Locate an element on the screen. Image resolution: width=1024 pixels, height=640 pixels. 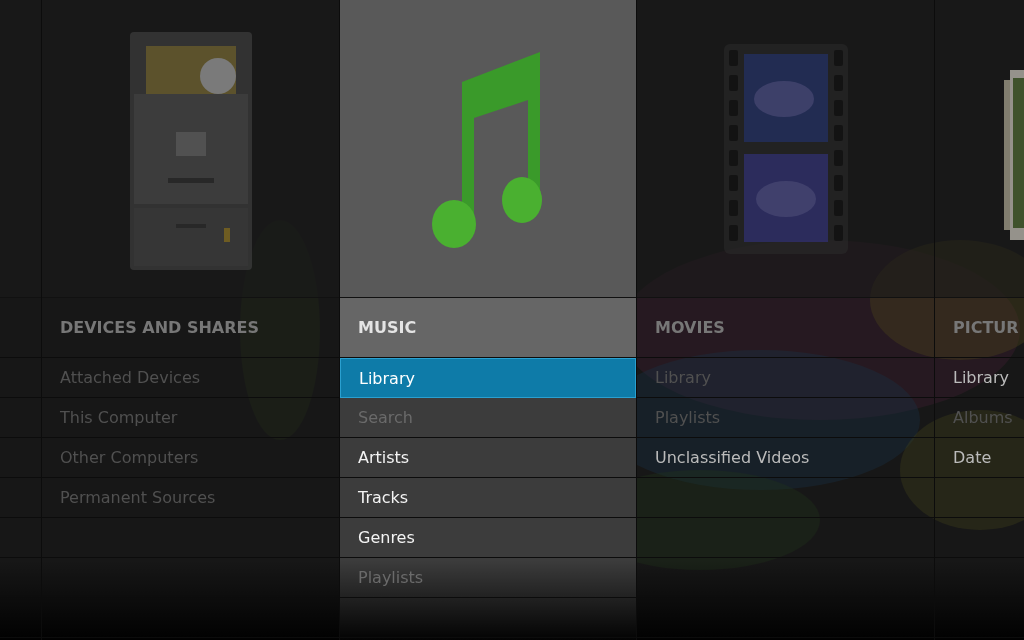
menu-item: Date is located at coordinates (979, 458).